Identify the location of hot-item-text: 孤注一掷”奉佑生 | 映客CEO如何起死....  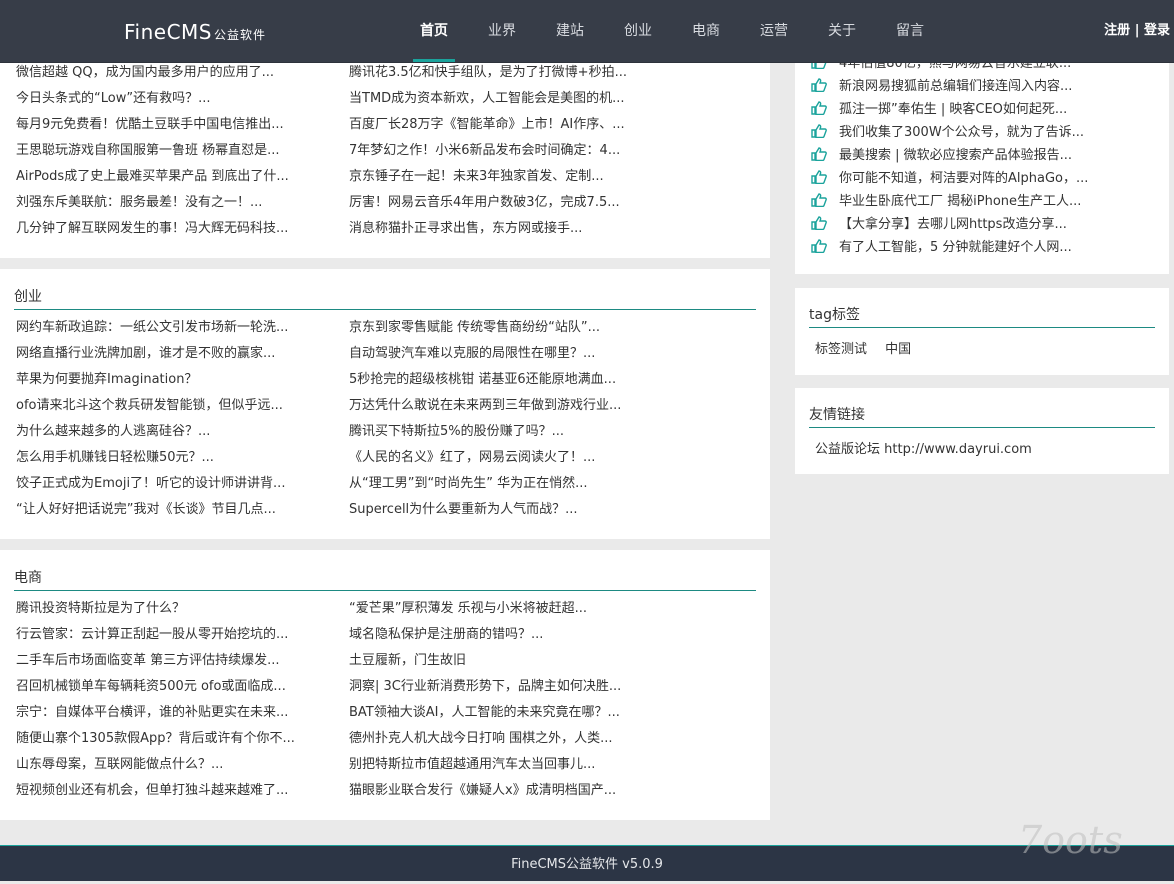
(953, 109).